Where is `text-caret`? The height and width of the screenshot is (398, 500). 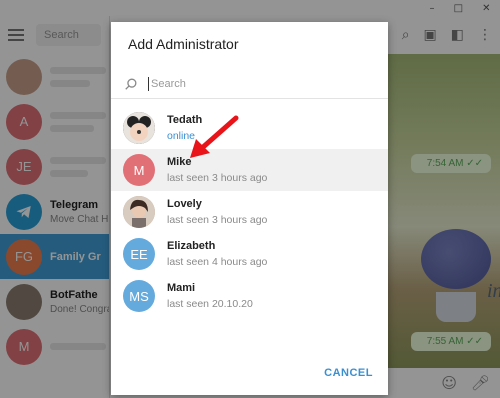
text-caret is located at coordinates (148, 84).